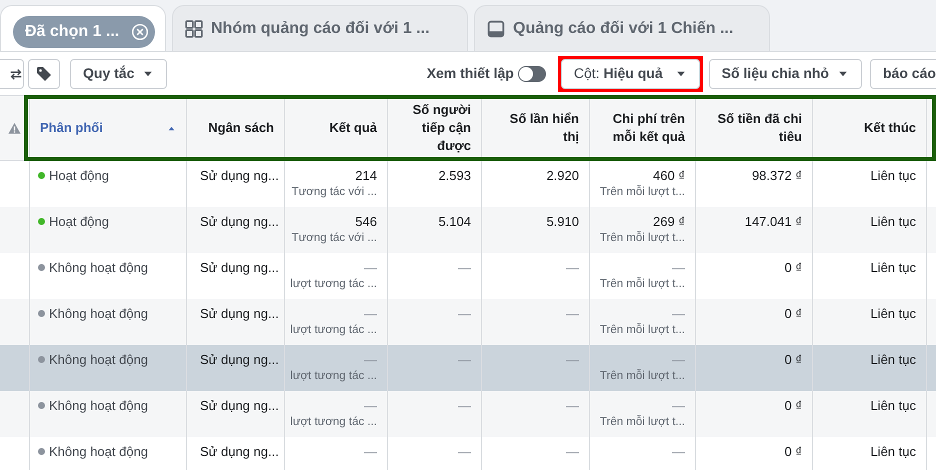 This screenshot has width=936, height=470. What do you see at coordinates (496, 29) in the screenshot?
I see `ad-icon` at bounding box center [496, 29].